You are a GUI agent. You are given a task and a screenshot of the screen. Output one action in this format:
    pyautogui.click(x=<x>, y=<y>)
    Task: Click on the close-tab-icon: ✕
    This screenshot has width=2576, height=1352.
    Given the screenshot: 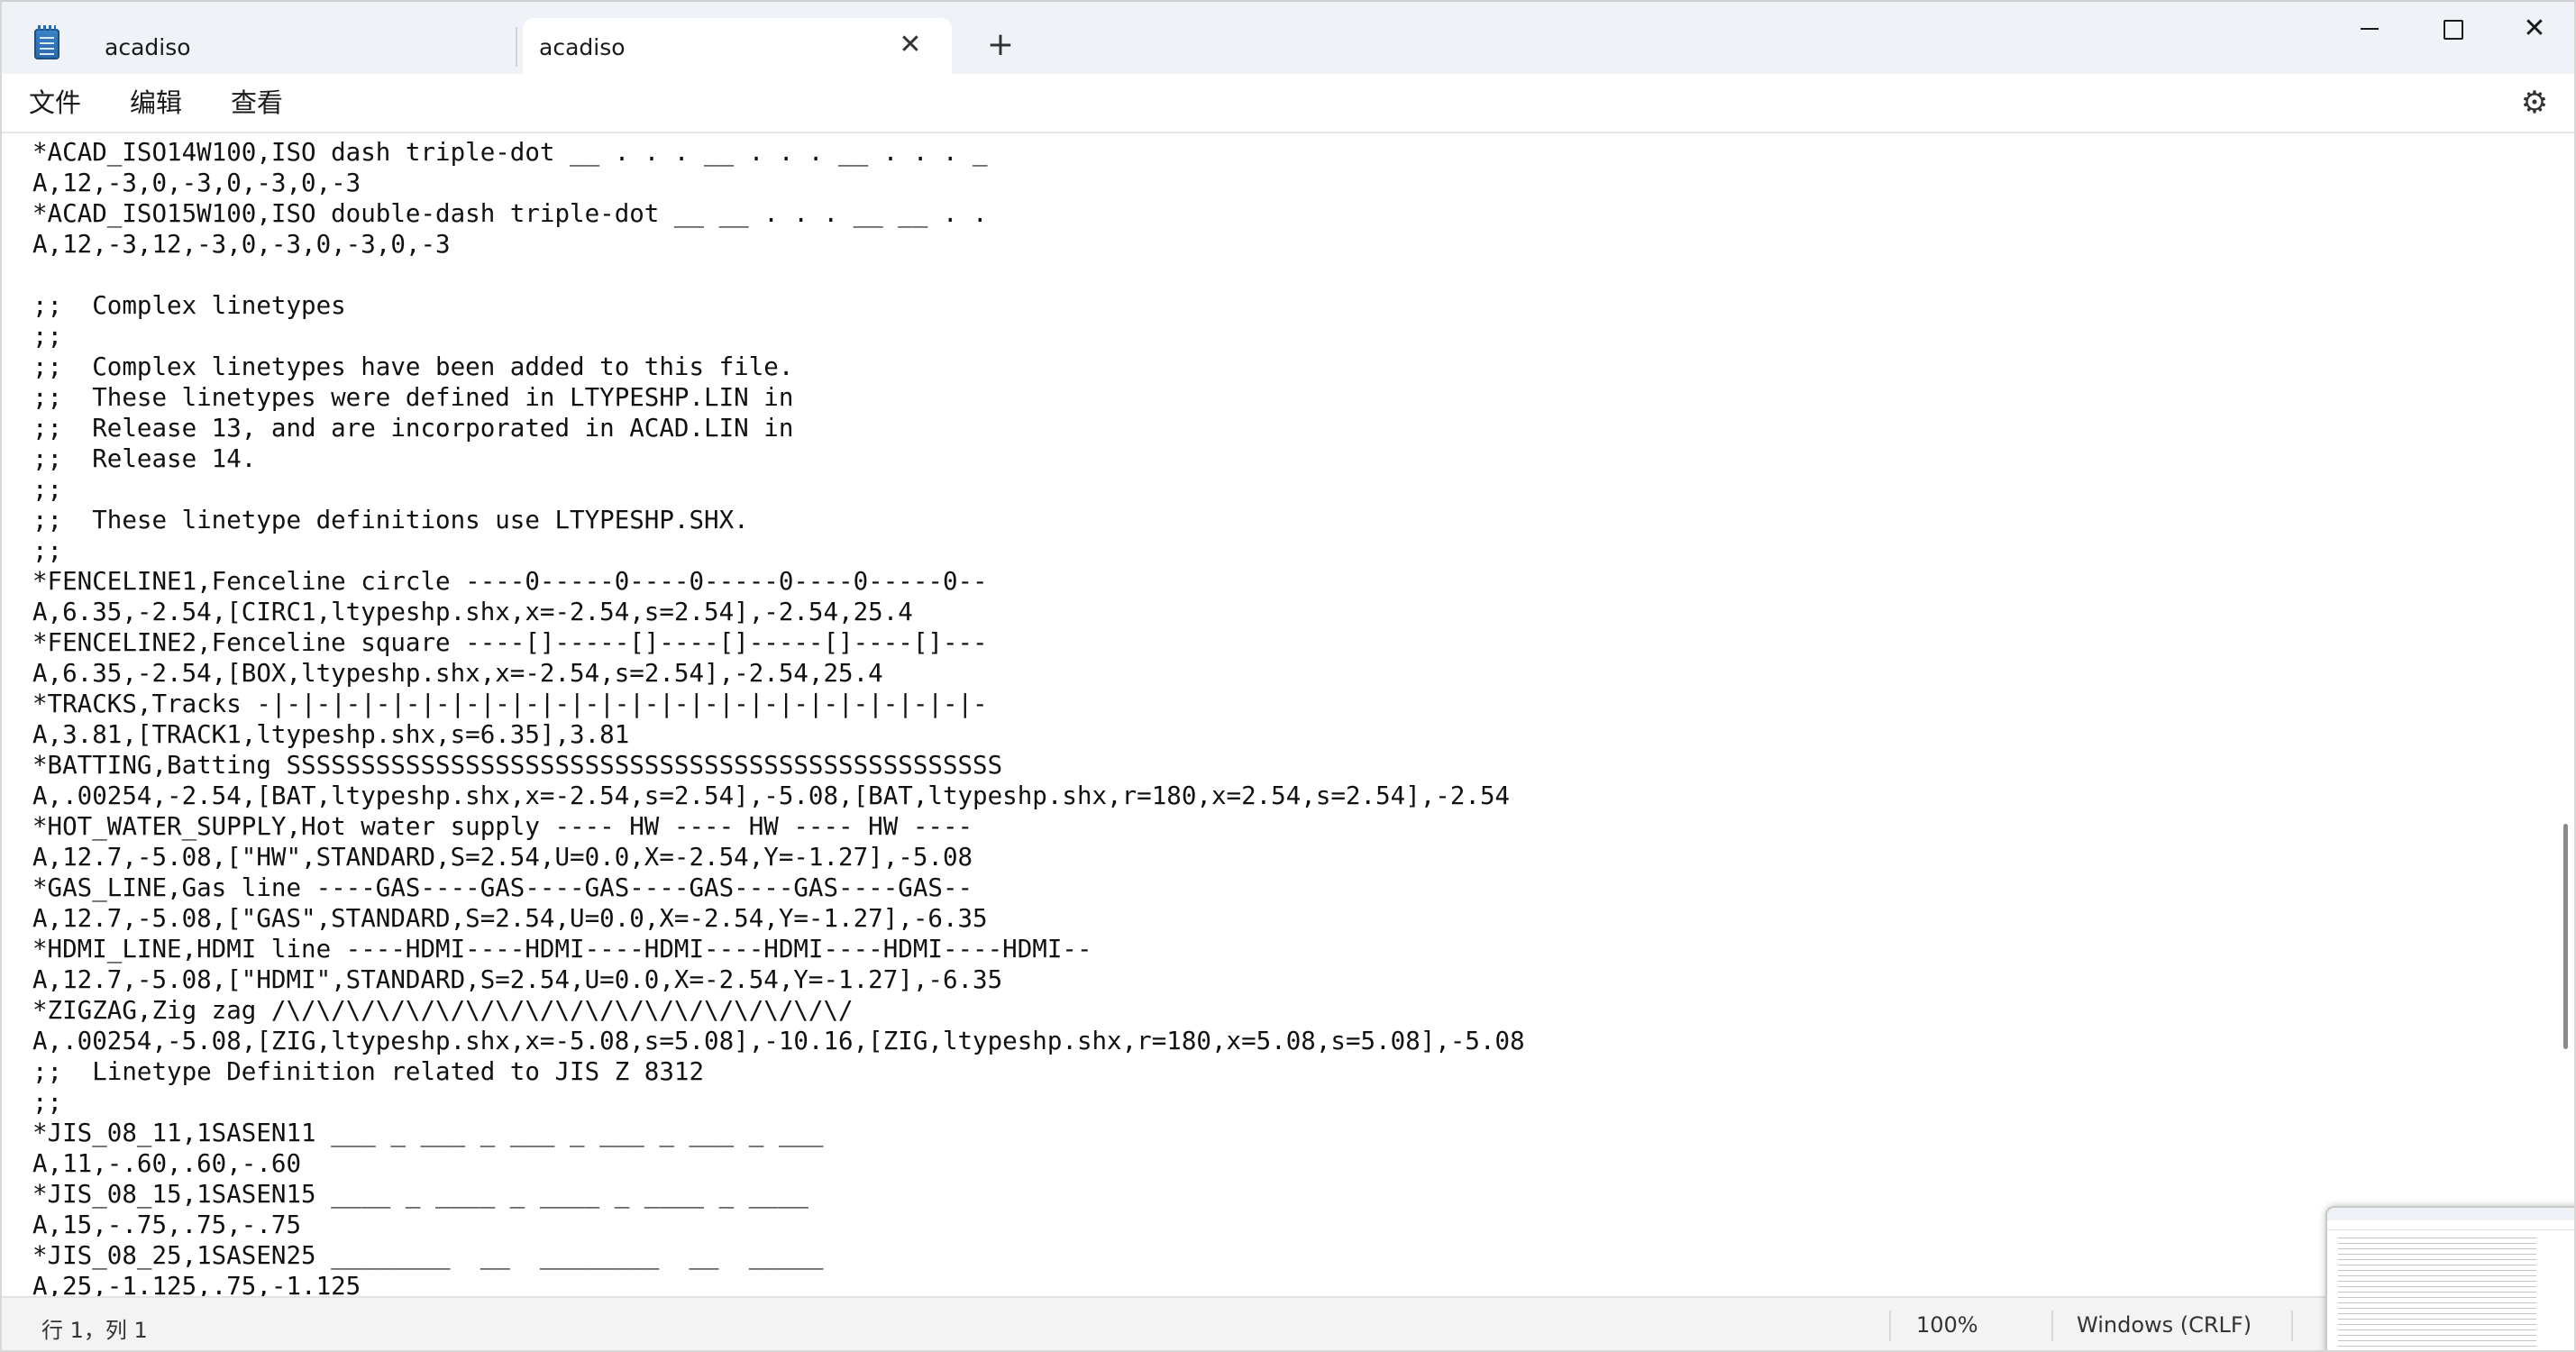 What is the action you would take?
    pyautogui.click(x=910, y=45)
    